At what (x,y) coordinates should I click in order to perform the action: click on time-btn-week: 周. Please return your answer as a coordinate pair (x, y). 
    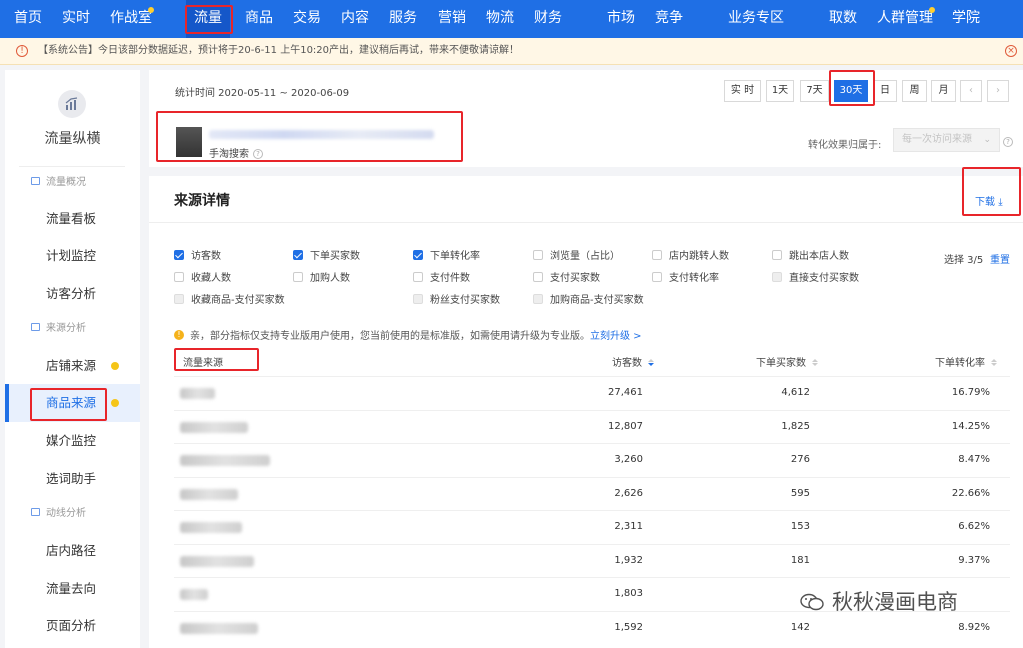
    Looking at the image, I should click on (914, 91).